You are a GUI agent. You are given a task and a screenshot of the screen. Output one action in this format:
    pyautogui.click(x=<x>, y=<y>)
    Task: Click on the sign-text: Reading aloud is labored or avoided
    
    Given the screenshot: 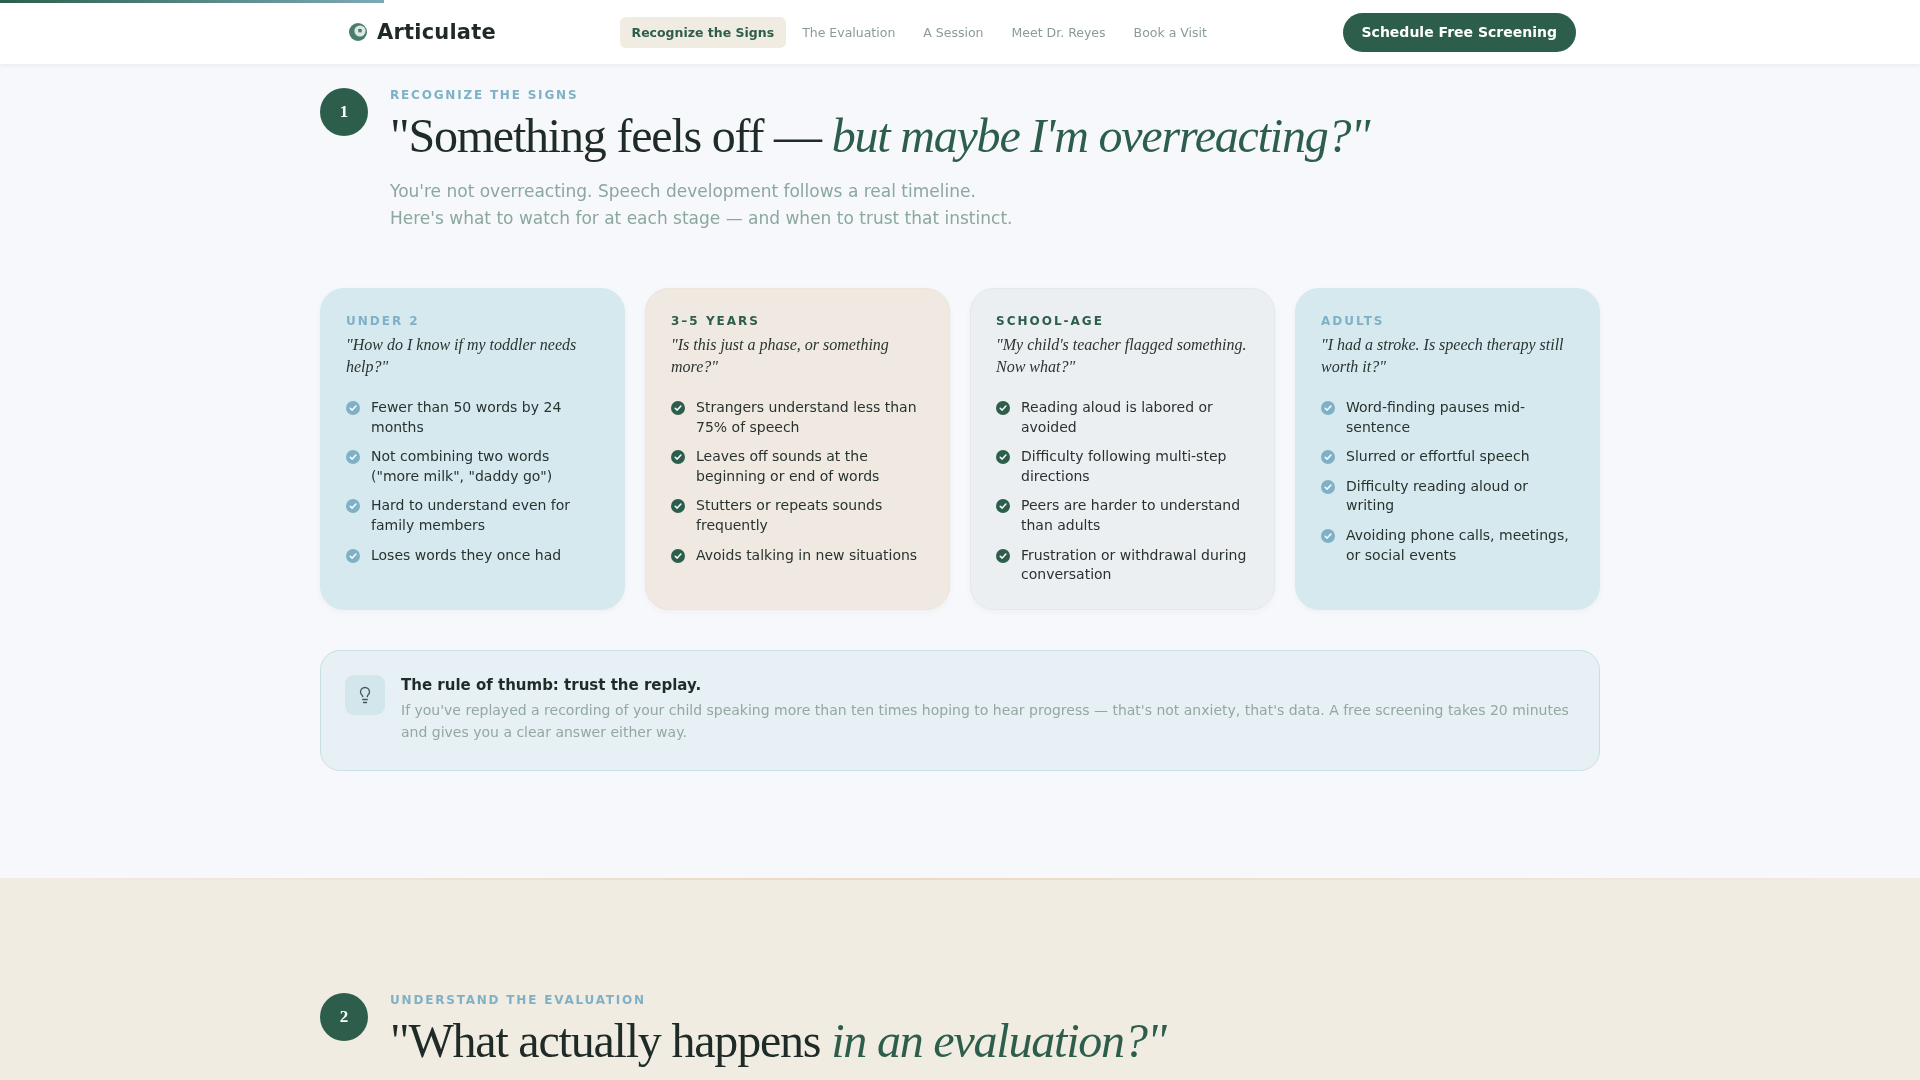 What is the action you would take?
    pyautogui.click(x=1117, y=417)
    